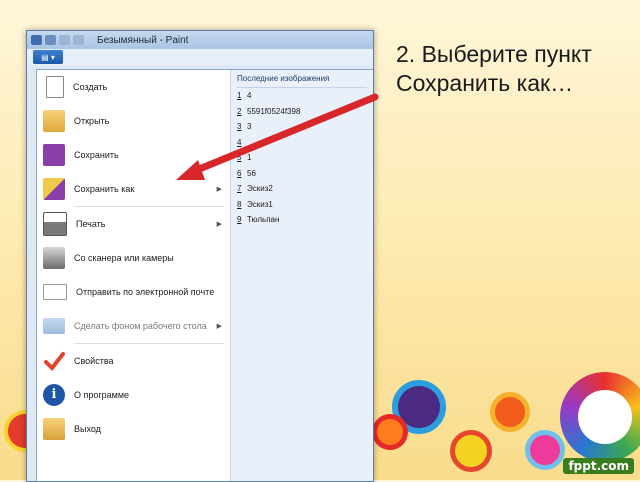  Describe the element at coordinates (283, 134) in the screenshot. I see `arrow-shaft` at that location.